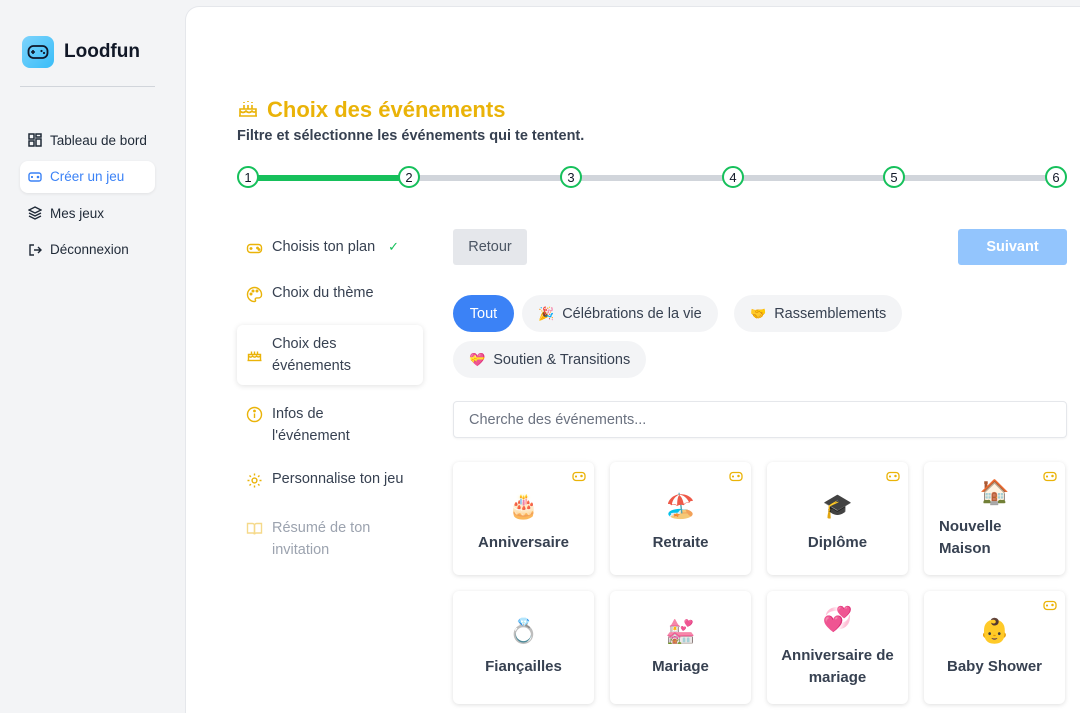  What do you see at coordinates (994, 492) in the screenshot?
I see `house-icon: 🏠` at bounding box center [994, 492].